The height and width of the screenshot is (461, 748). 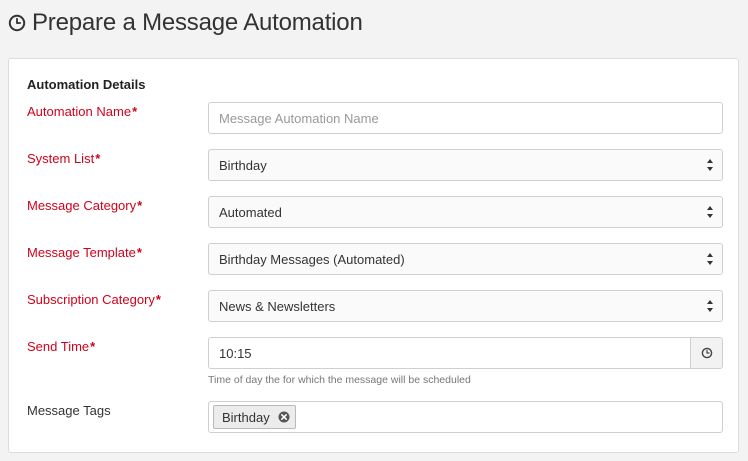 What do you see at coordinates (465, 165) in the screenshot?
I see `system-list-select: Birthday` at bounding box center [465, 165].